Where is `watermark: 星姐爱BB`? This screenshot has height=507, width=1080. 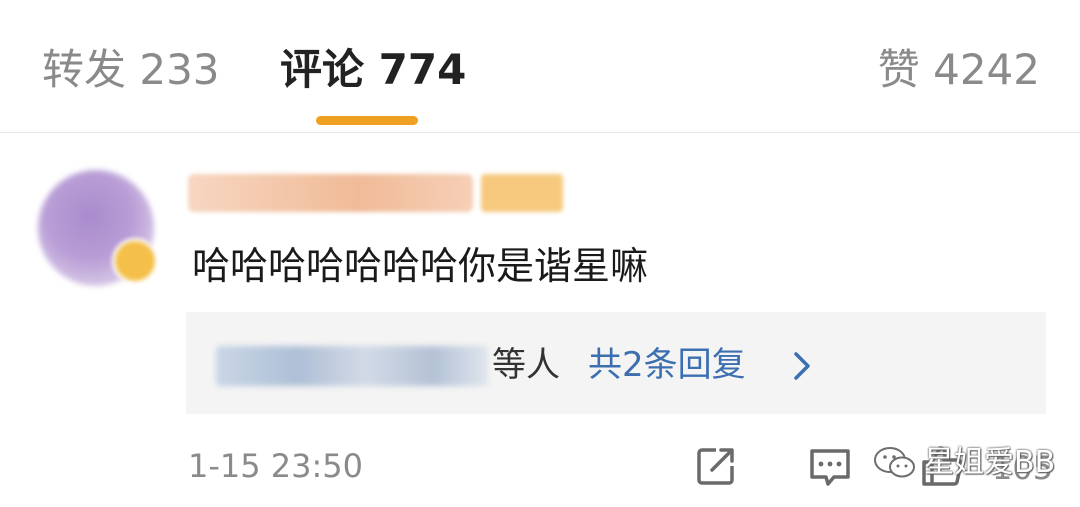 watermark: 星姐爱BB is located at coordinates (963, 463).